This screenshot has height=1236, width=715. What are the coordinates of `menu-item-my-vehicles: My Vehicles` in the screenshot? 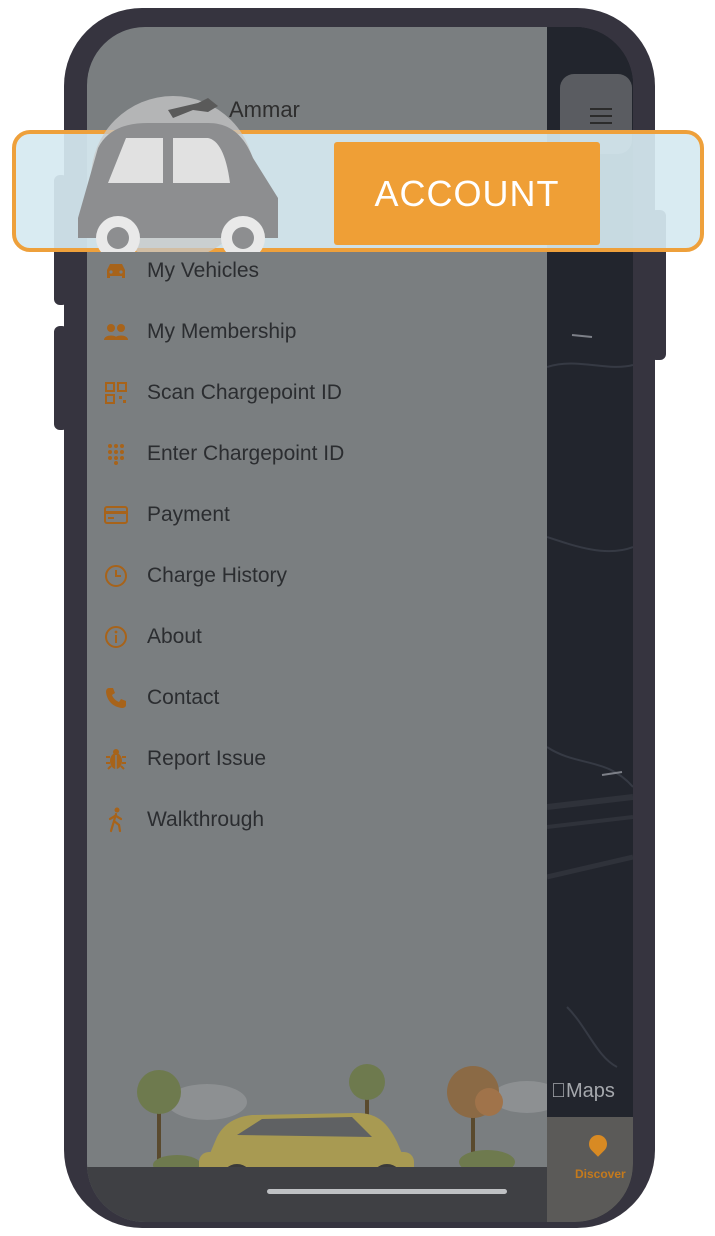 It's located at (181, 271).